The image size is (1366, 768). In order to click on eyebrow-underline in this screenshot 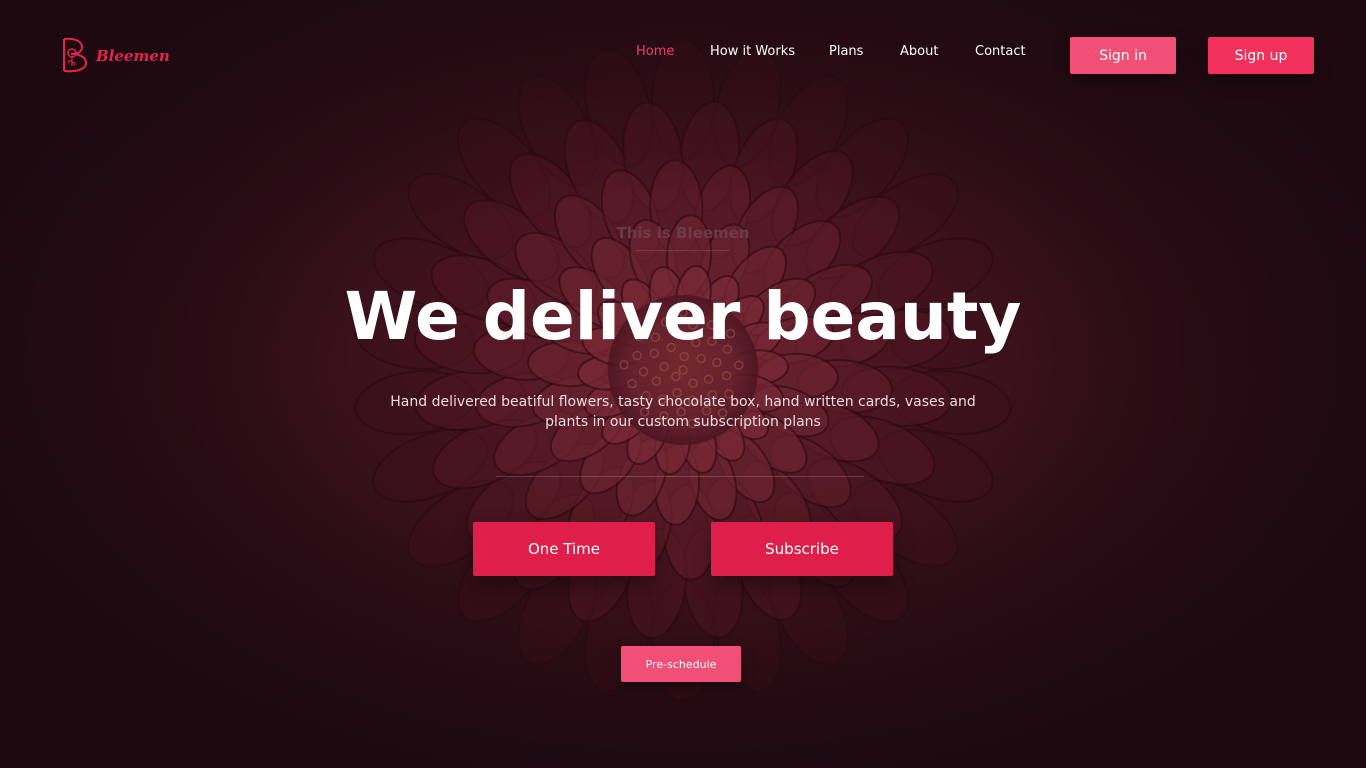, I will do `click(683, 250)`.